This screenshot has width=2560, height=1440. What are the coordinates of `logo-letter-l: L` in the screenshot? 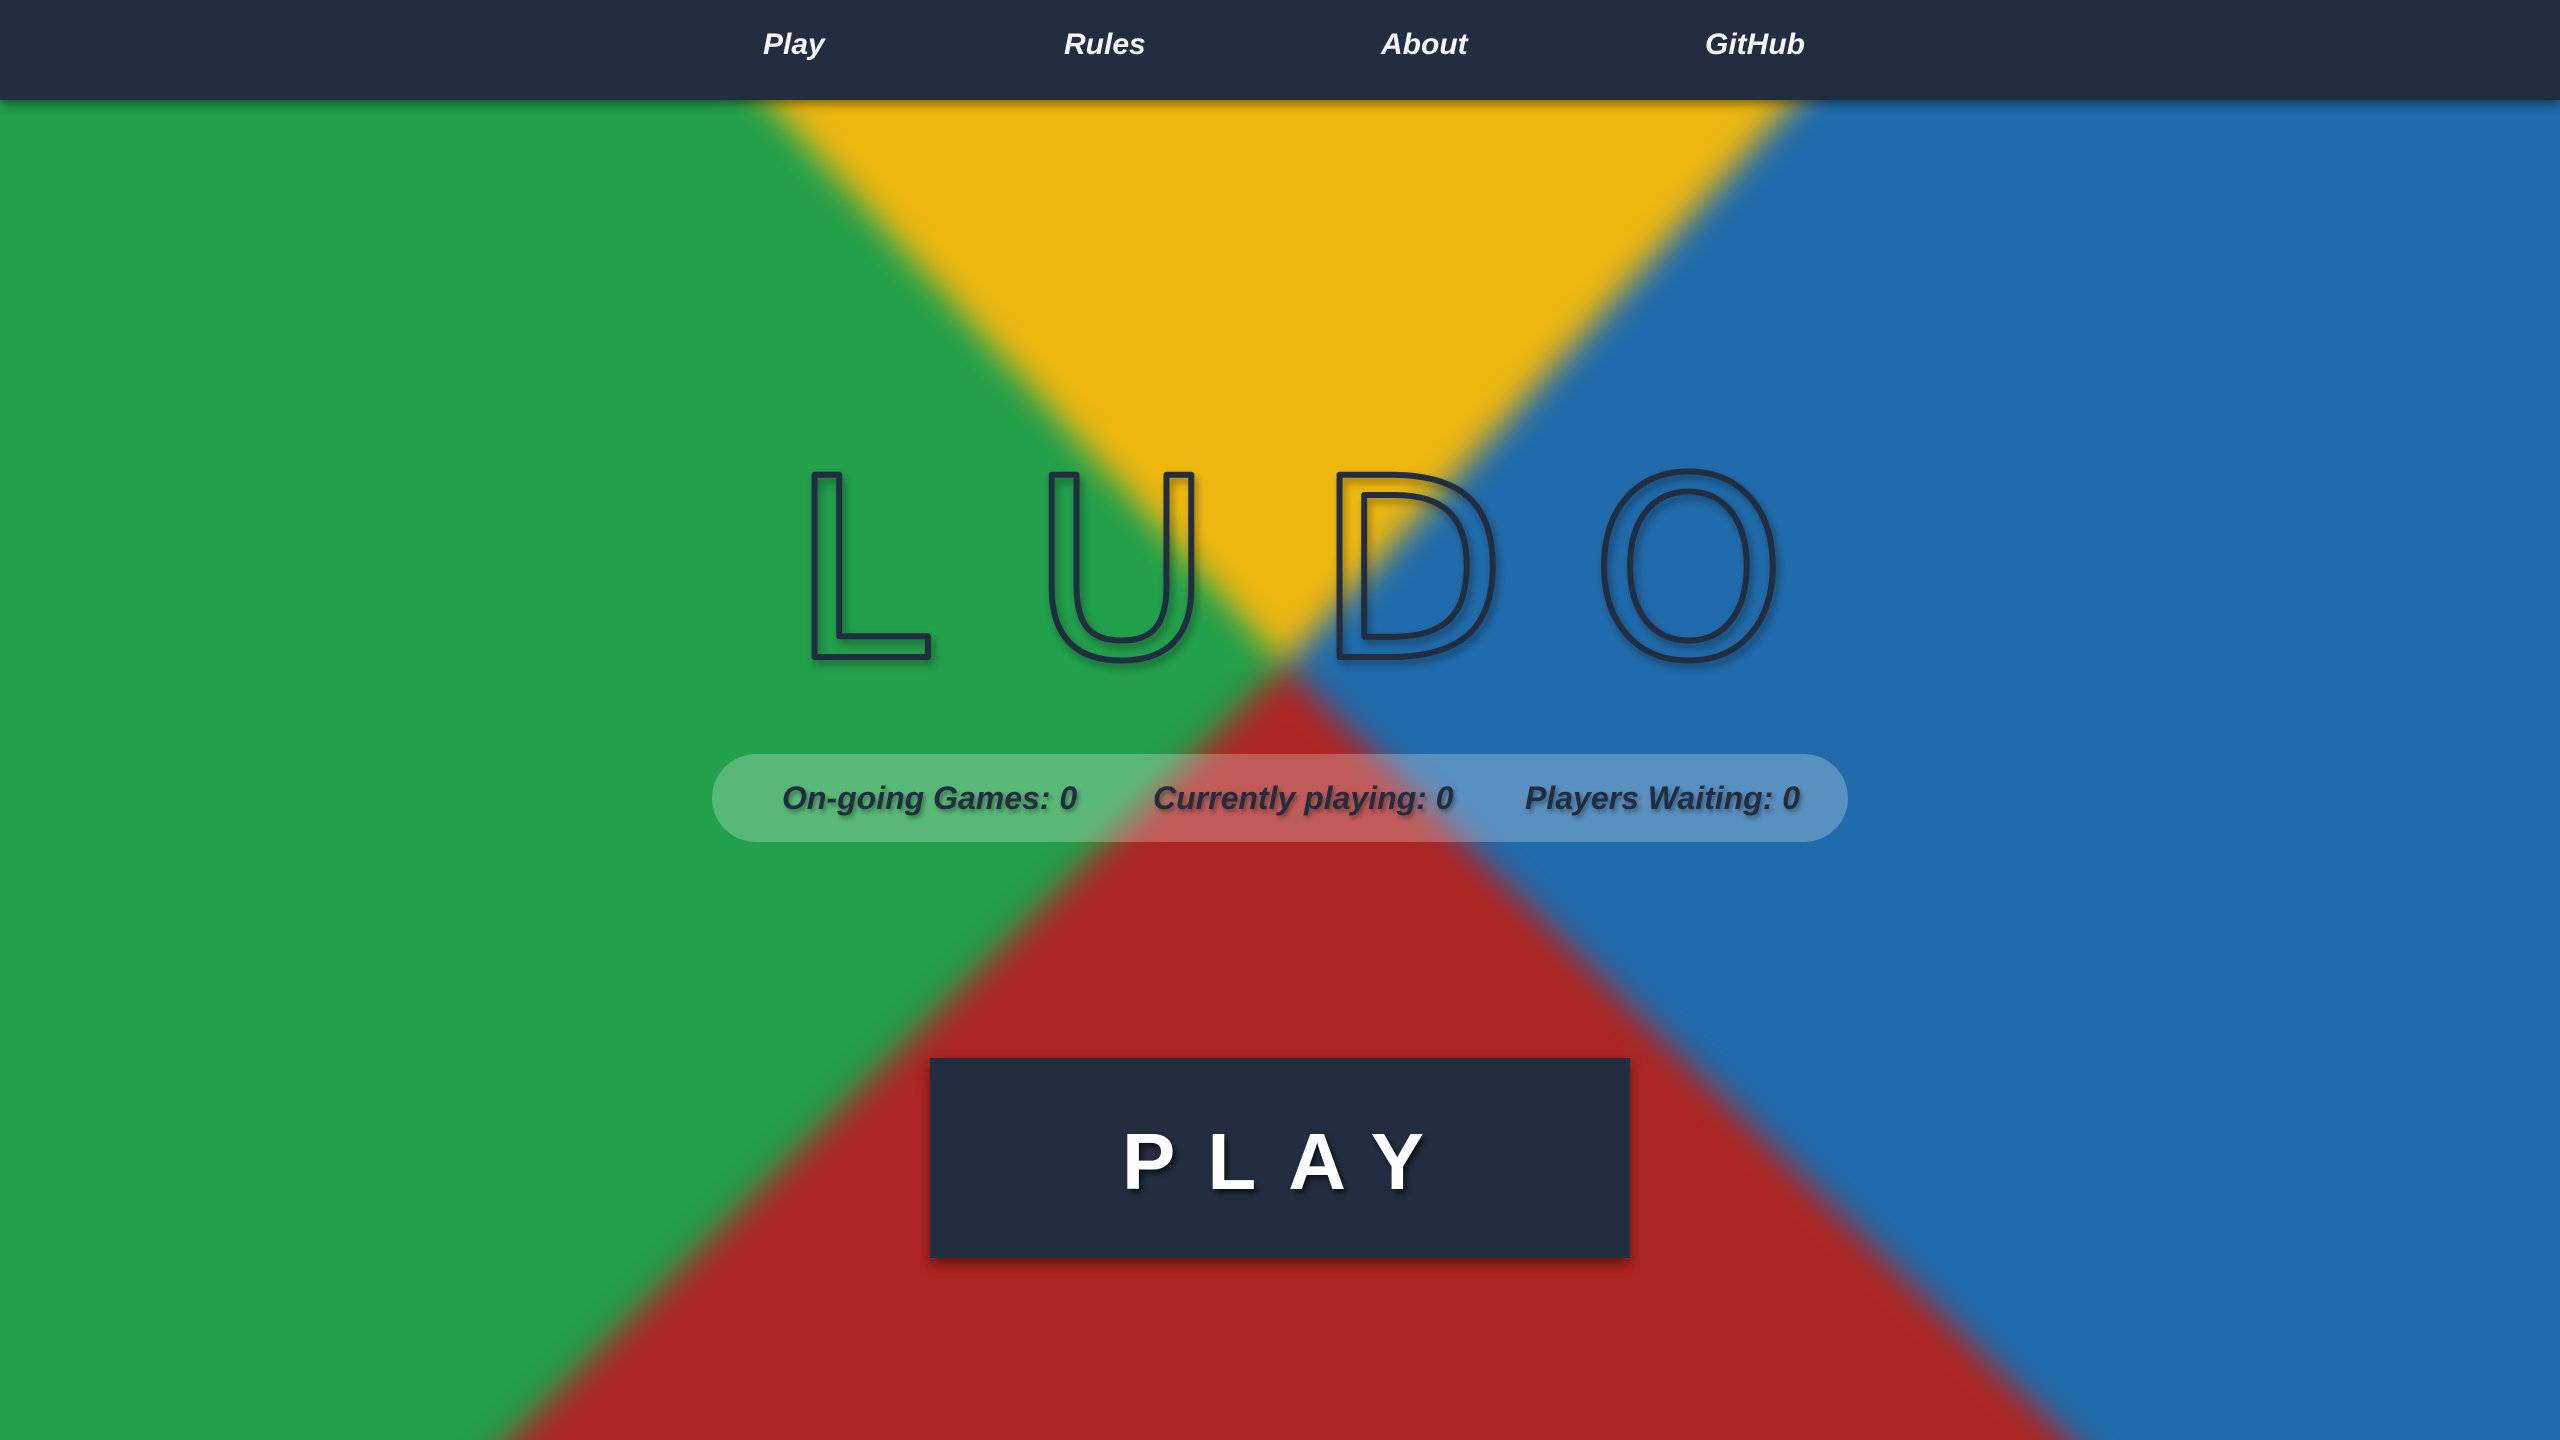 It's located at (859, 570).